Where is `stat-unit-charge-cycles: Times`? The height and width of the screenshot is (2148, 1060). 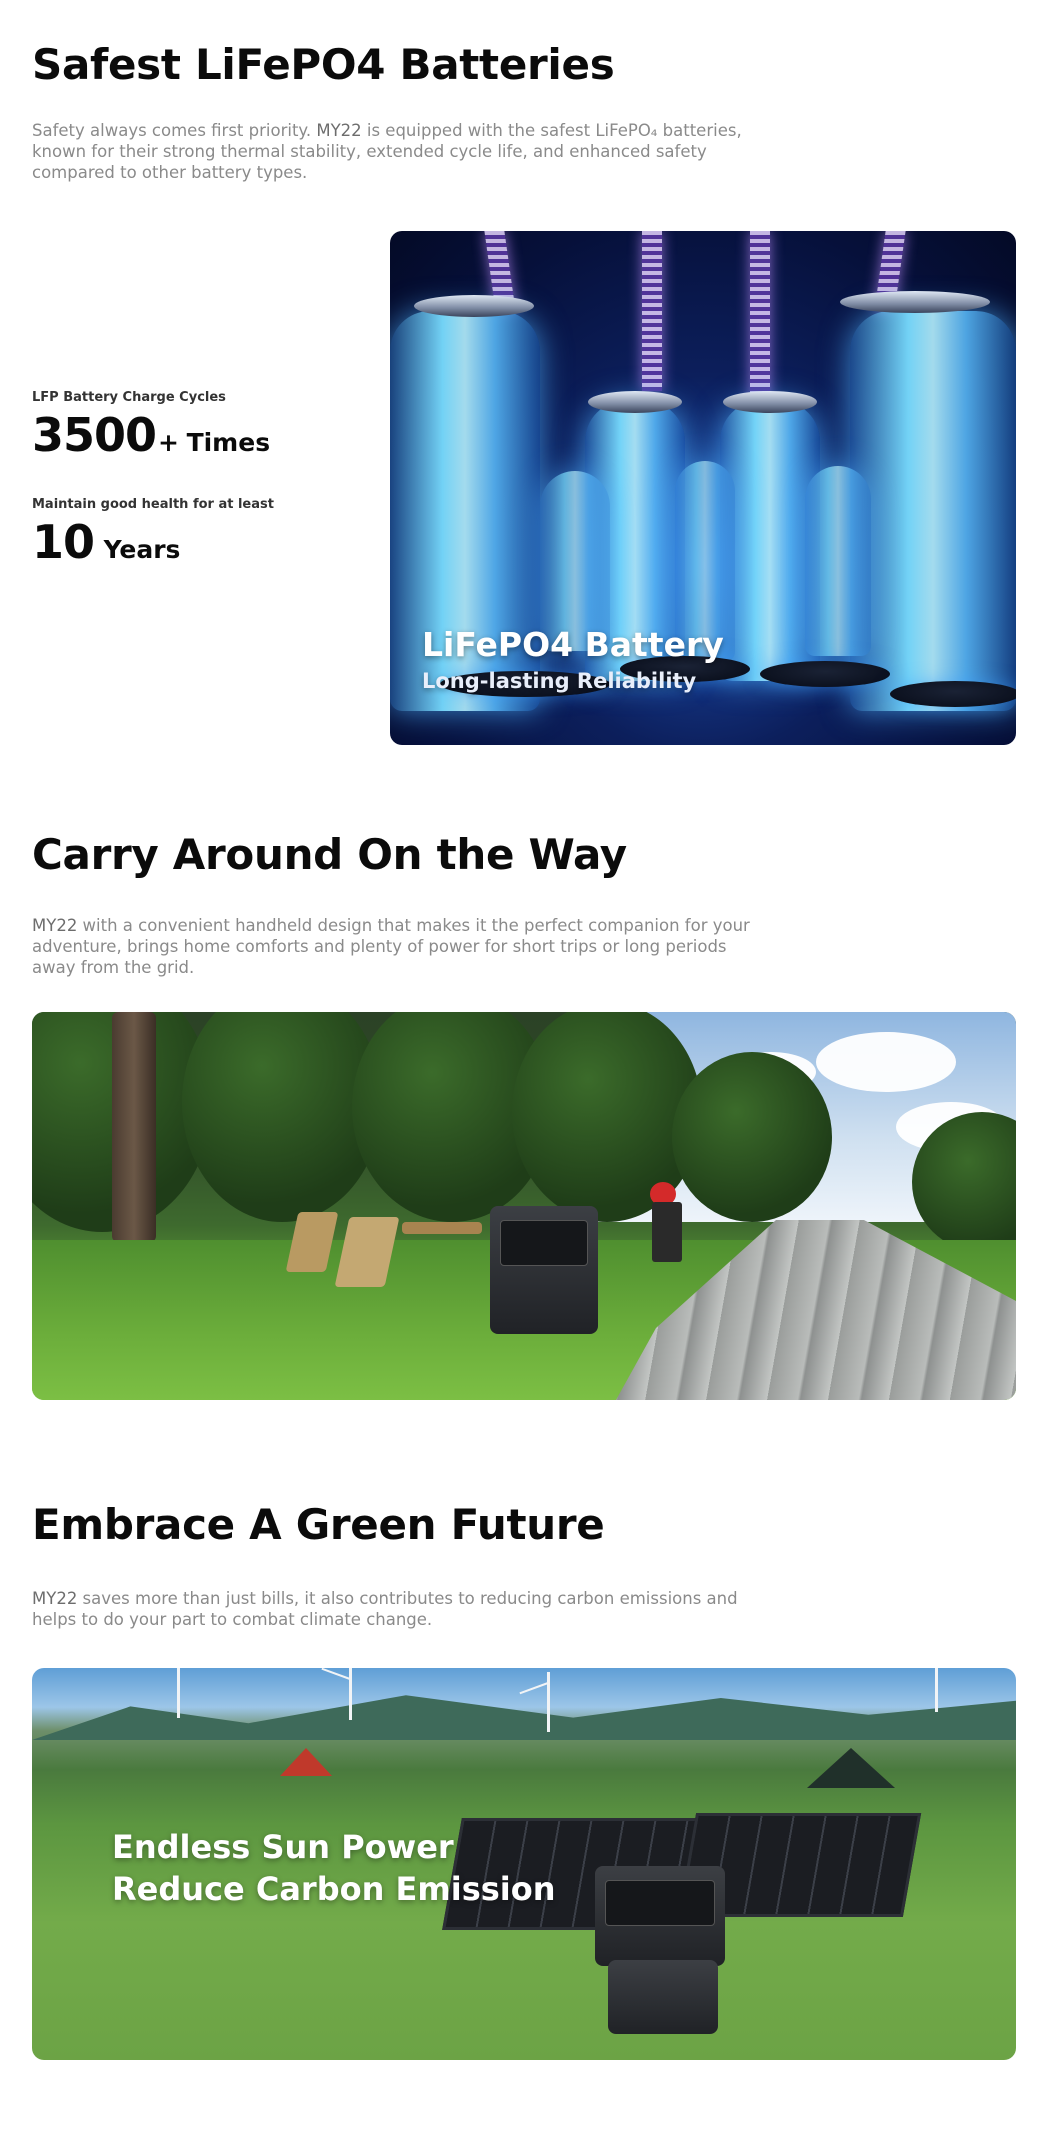
stat-unit-charge-cycles: Times is located at coordinates (228, 442).